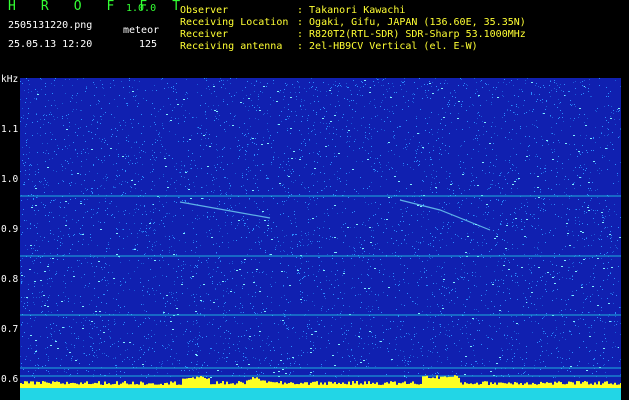 The height and width of the screenshot is (400, 629). What do you see at coordinates (148, 44) in the screenshot?
I see `meteor-count: 125` at bounding box center [148, 44].